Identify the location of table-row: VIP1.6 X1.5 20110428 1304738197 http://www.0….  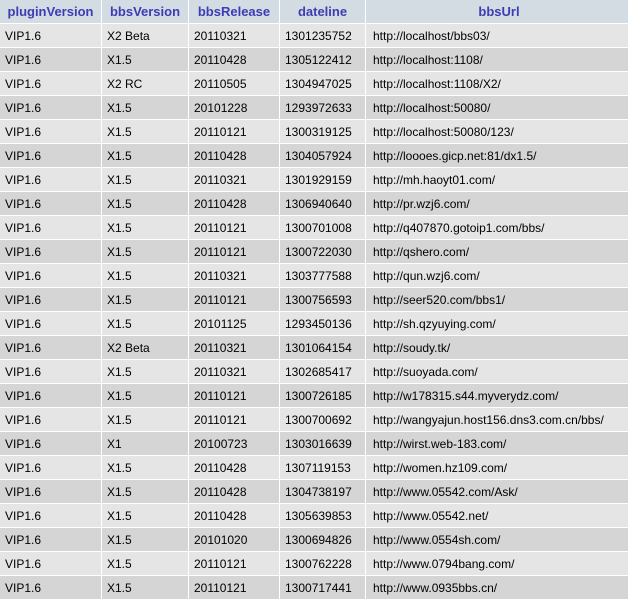
(314, 492).